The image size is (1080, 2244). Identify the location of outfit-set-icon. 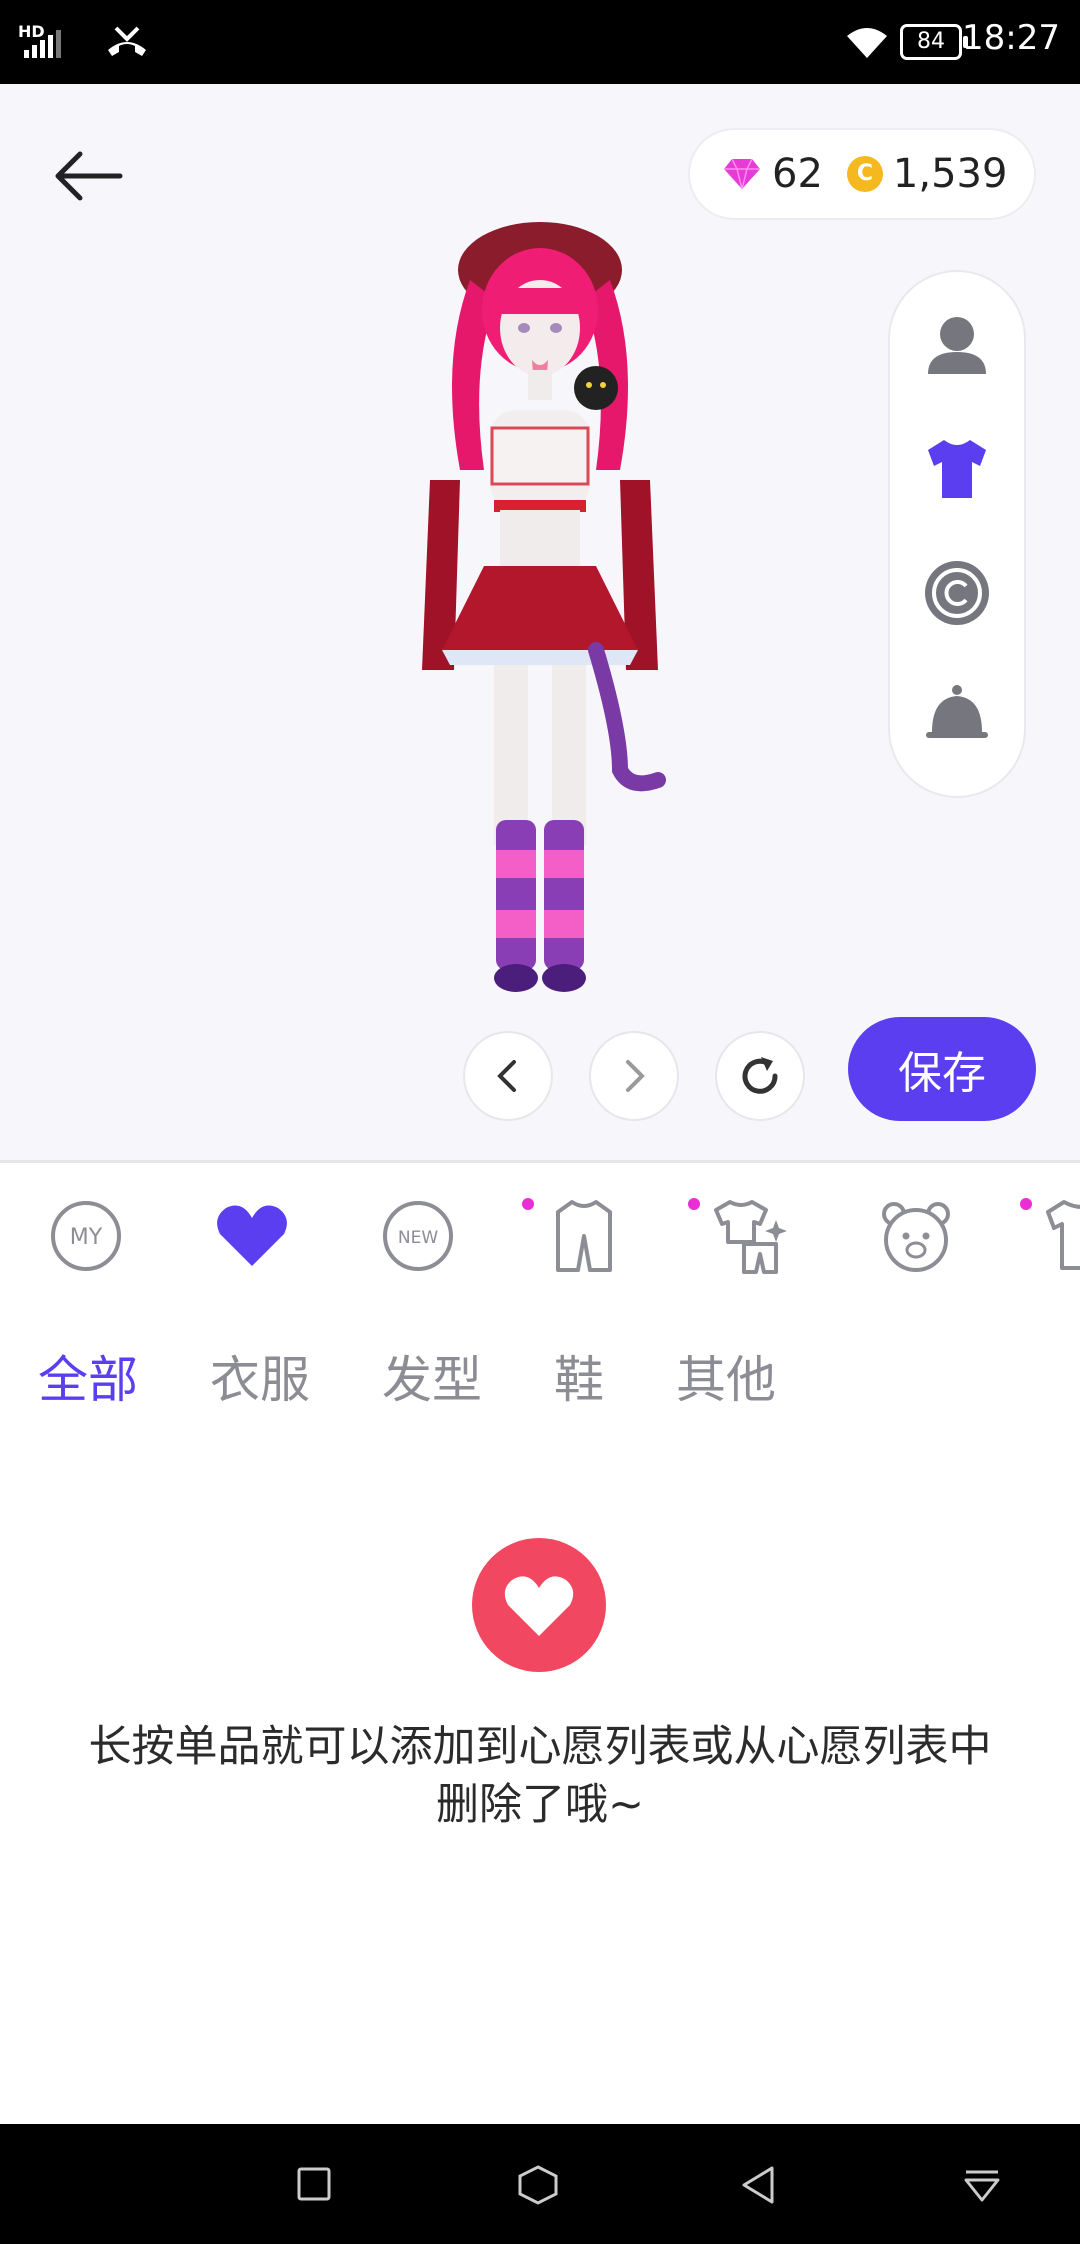
(750, 1236).